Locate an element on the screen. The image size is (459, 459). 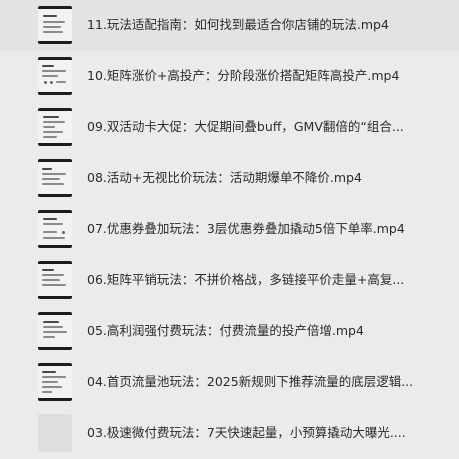
file-item-10: 10.矩阵涨价+高投产：分阶段涨价搭配矩阵高投产.mp4 is located at coordinates (229, 76).